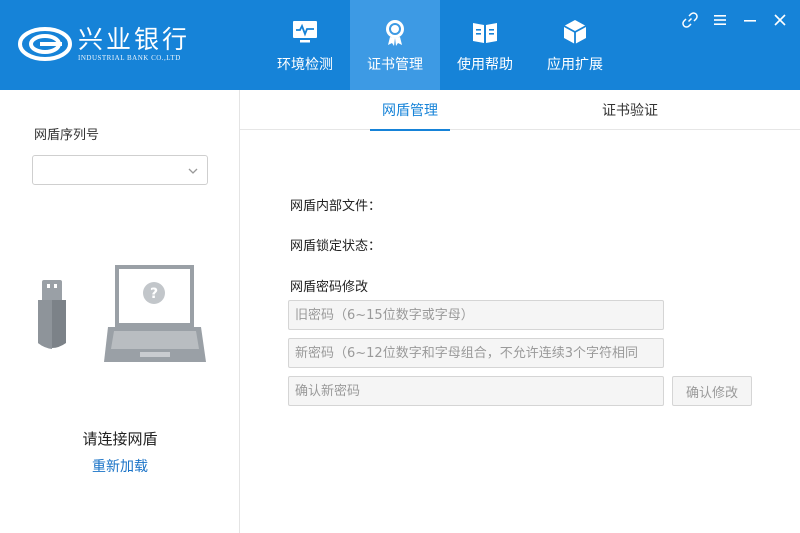 The height and width of the screenshot is (533, 800). Describe the element at coordinates (485, 65) in the screenshot. I see `nav-label: 使用帮助` at that location.